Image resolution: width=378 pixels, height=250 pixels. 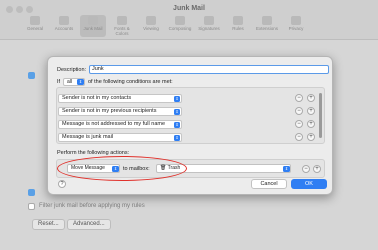 What do you see at coordinates (151, 26) in the screenshot?
I see `tab-viewing: Viewing` at bounding box center [151, 26].